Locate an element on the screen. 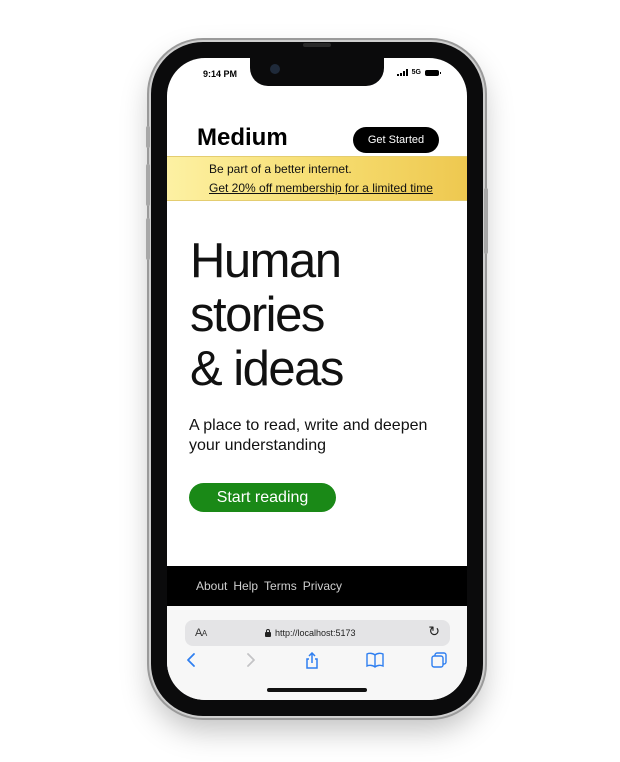 The height and width of the screenshot is (762, 620). bookmarks-icon is located at coordinates (375, 662).